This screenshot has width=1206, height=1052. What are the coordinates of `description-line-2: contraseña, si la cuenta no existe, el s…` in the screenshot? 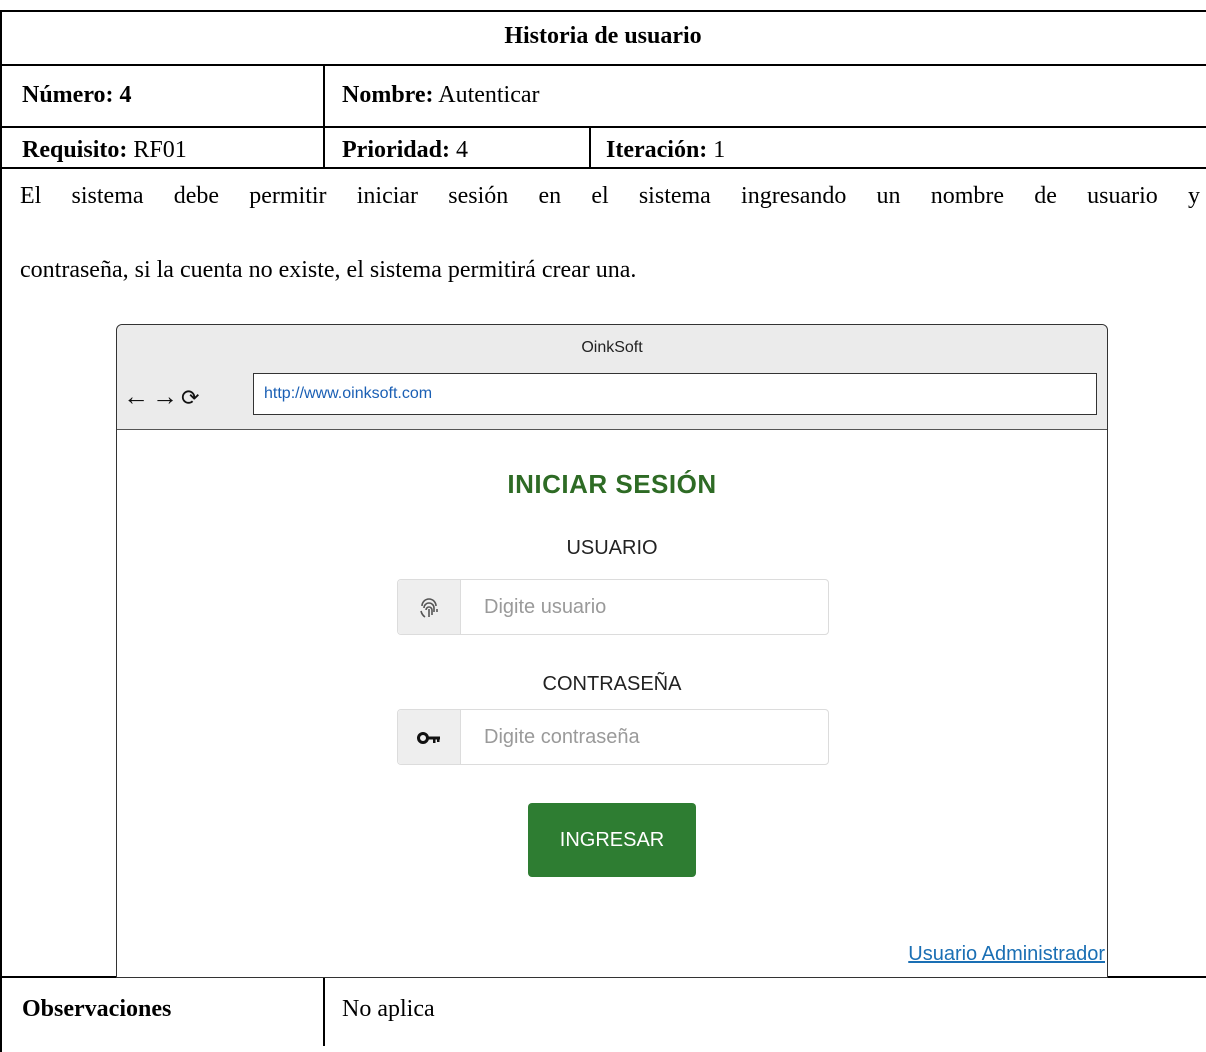 It's located at (328, 270).